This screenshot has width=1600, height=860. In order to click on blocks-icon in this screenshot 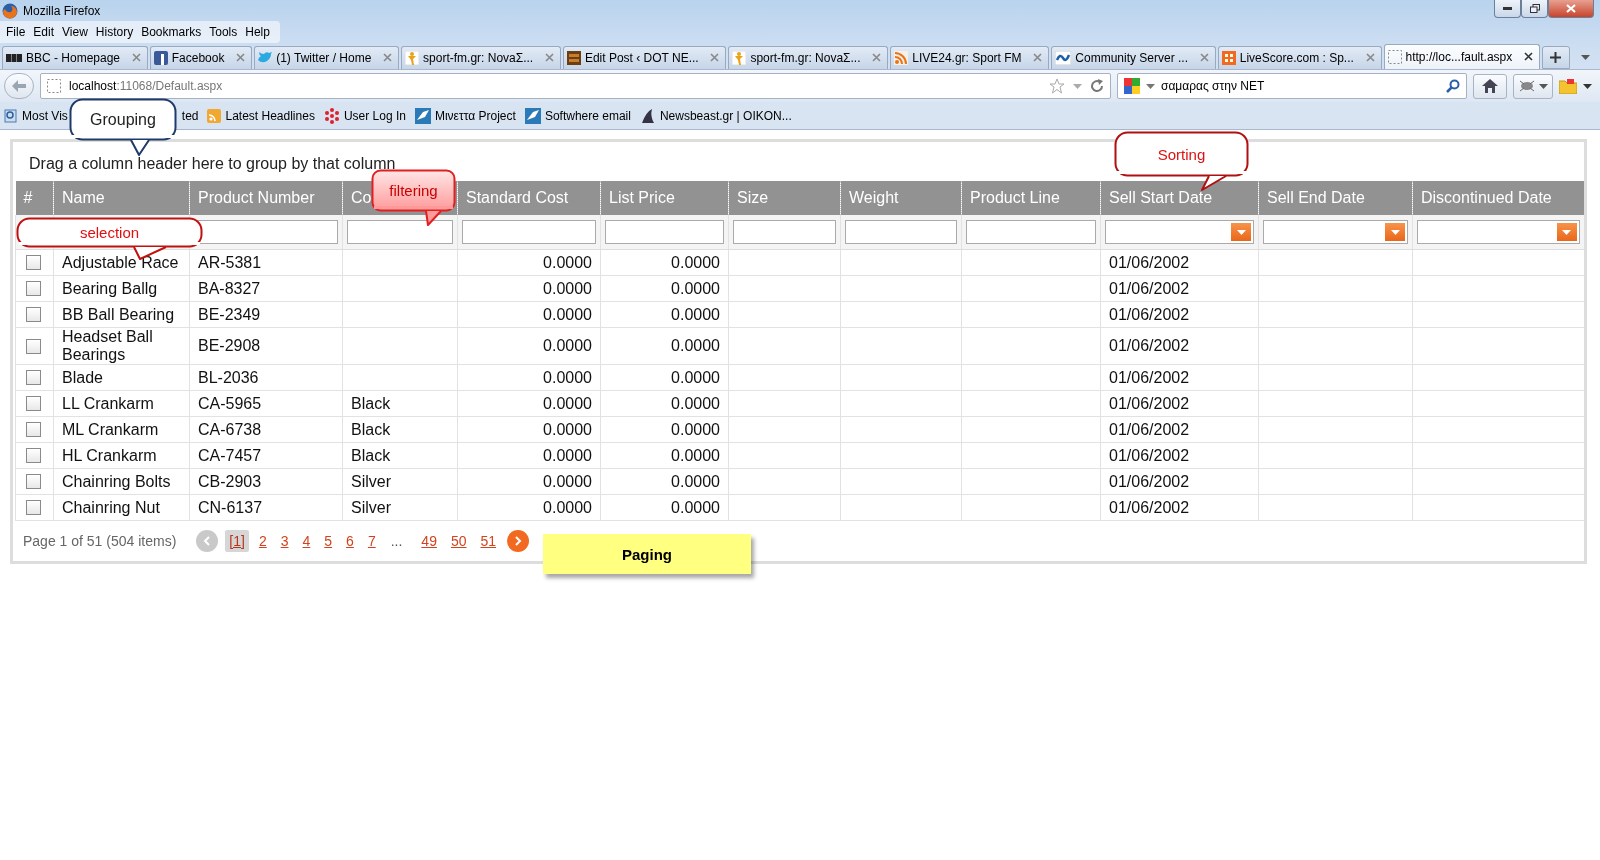, I will do `click(14, 58)`.